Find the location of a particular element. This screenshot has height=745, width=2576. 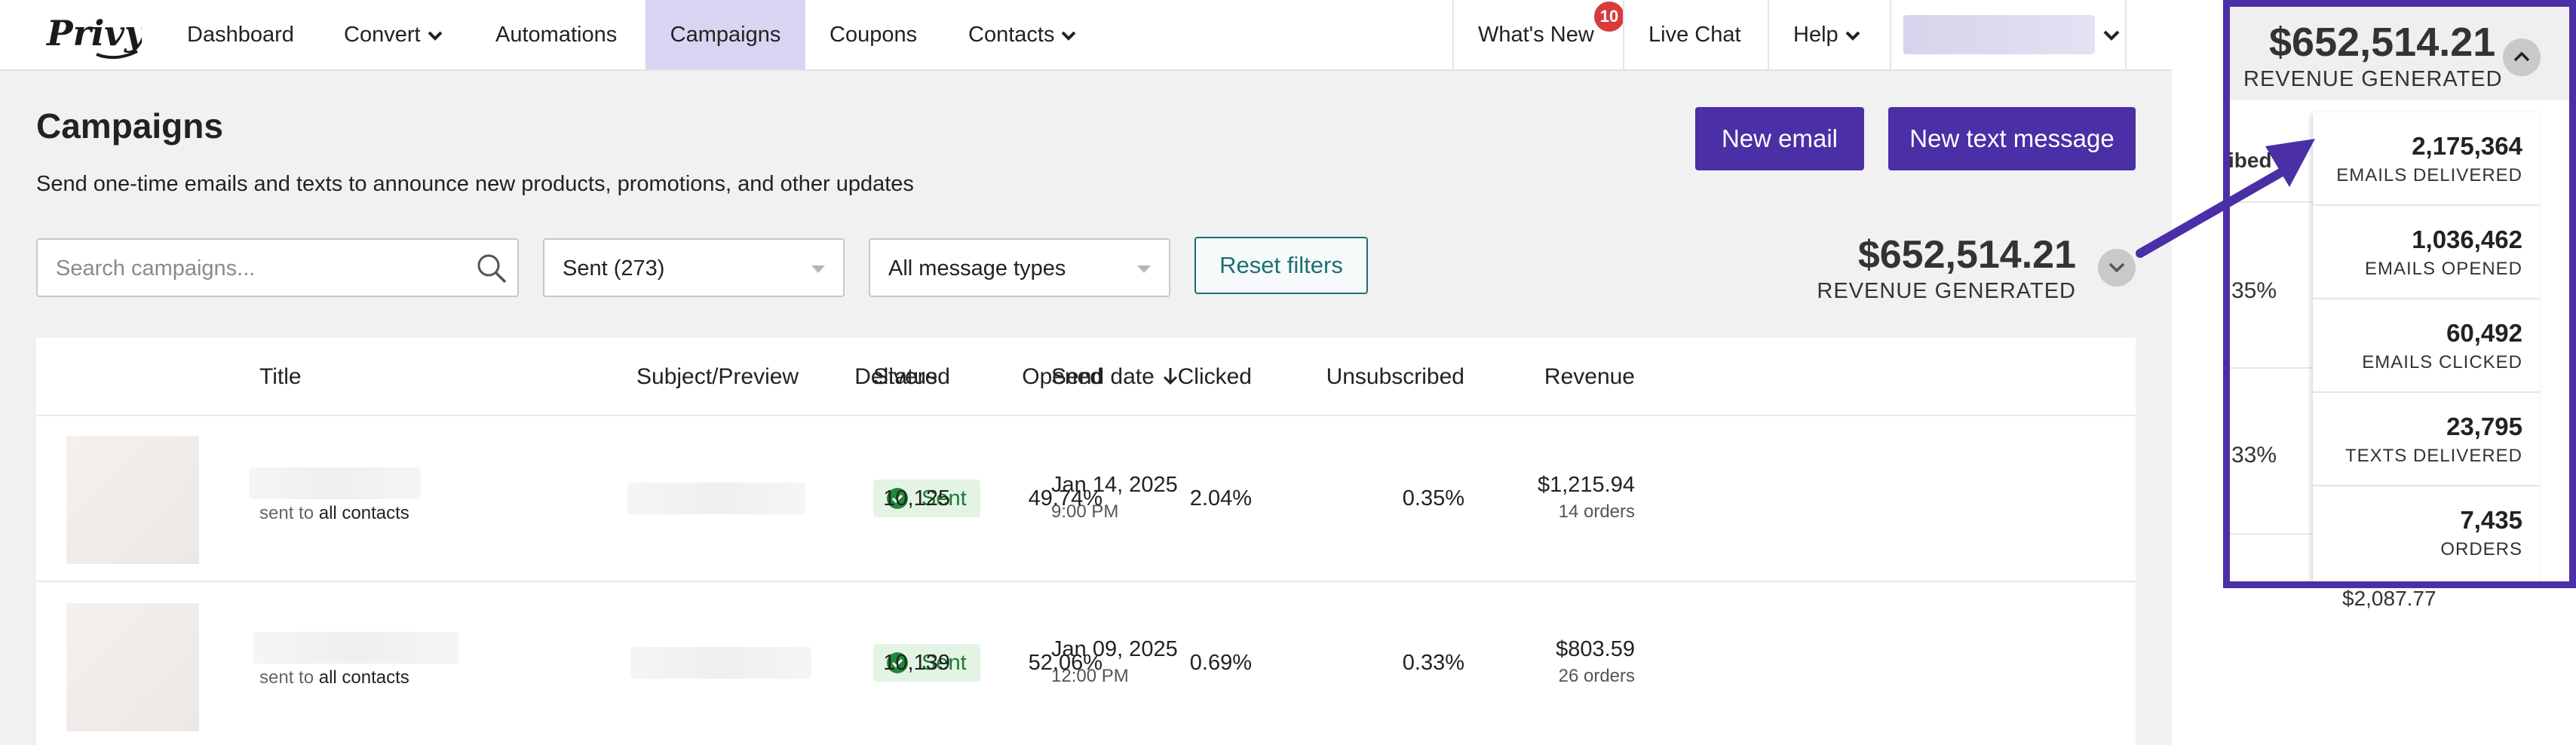

stat-emails-clicked: 60,492 EMAILS CLICKED is located at coordinates (2426, 346).